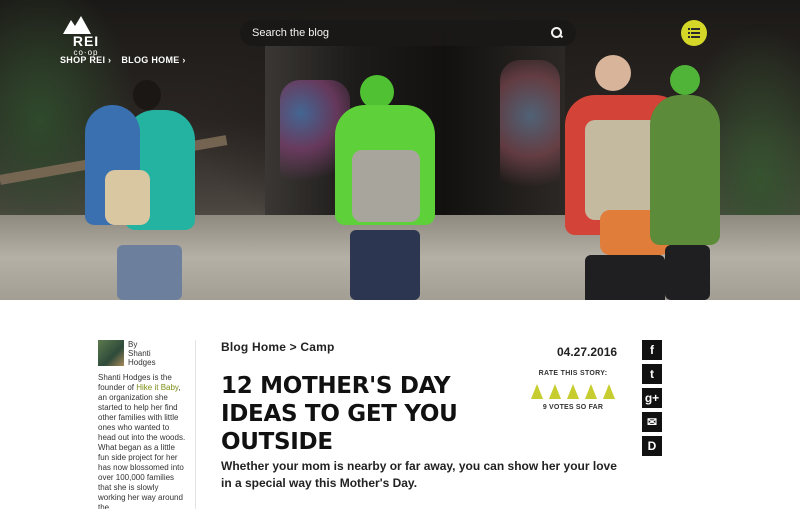  I want to click on twitter-icon: t, so click(652, 374).